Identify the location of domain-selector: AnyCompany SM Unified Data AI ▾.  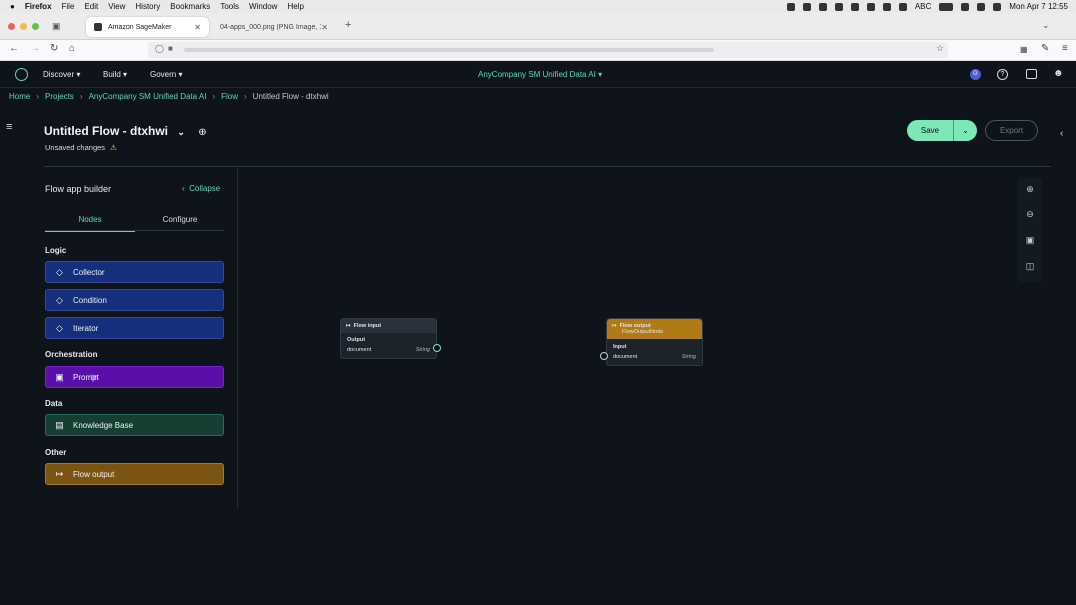
(540, 74).